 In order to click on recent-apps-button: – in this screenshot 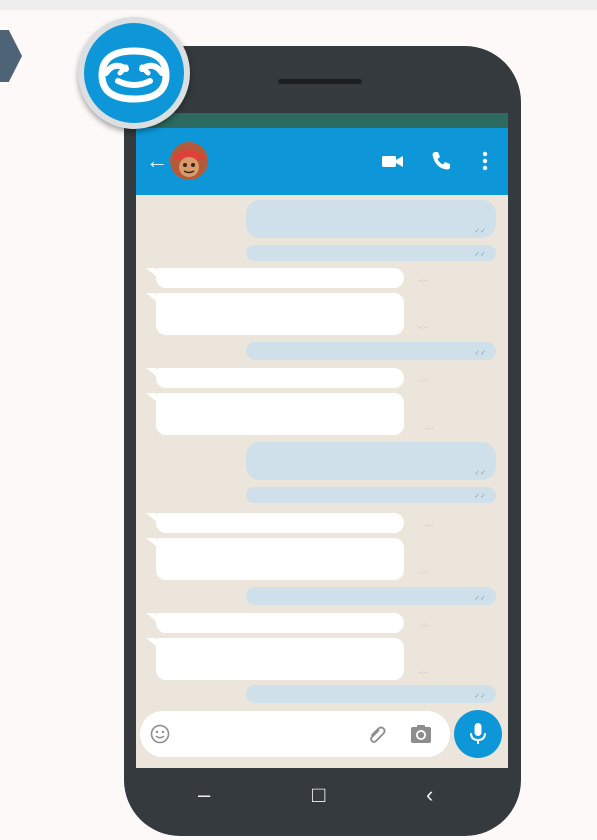, I will do `click(204, 795)`.